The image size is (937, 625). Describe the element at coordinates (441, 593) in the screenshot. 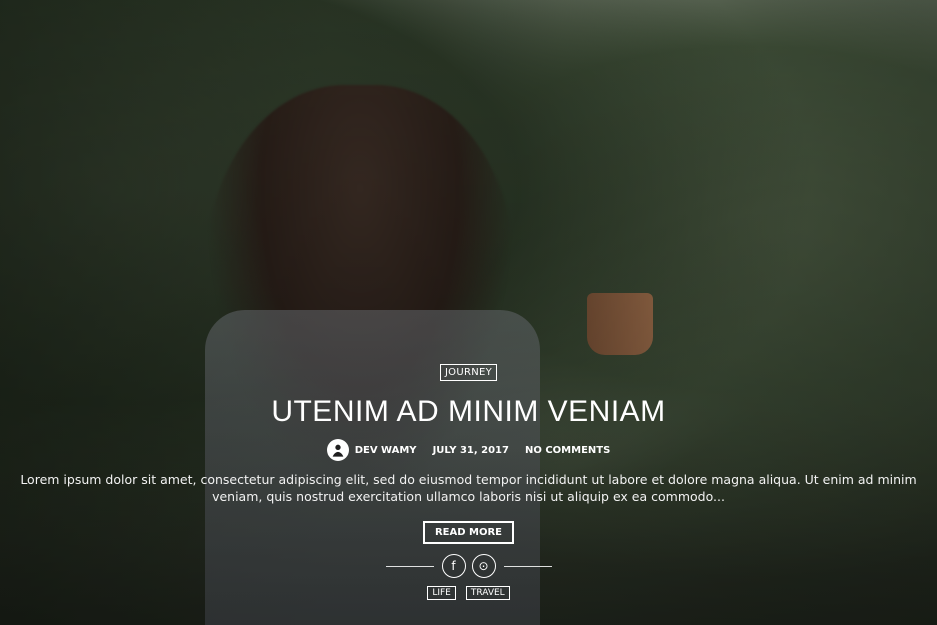

I see `tag-life: LIFE` at that location.